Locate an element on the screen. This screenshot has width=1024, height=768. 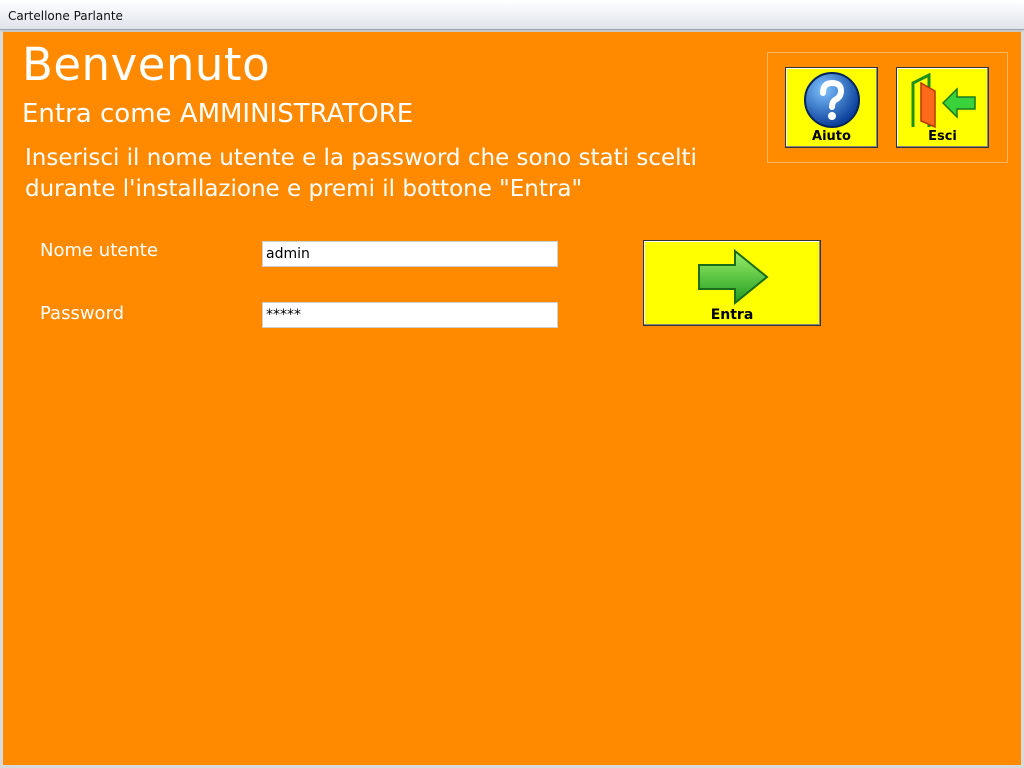
username-input: admin is located at coordinates (410, 254).